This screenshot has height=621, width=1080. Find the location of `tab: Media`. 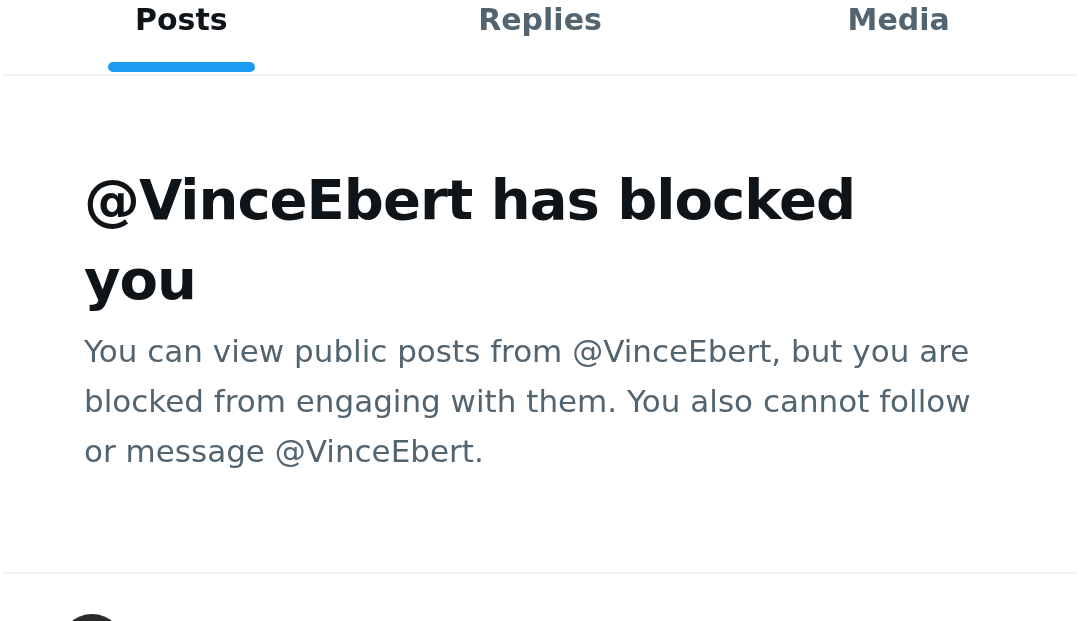

tab: Media is located at coordinates (898, 20).